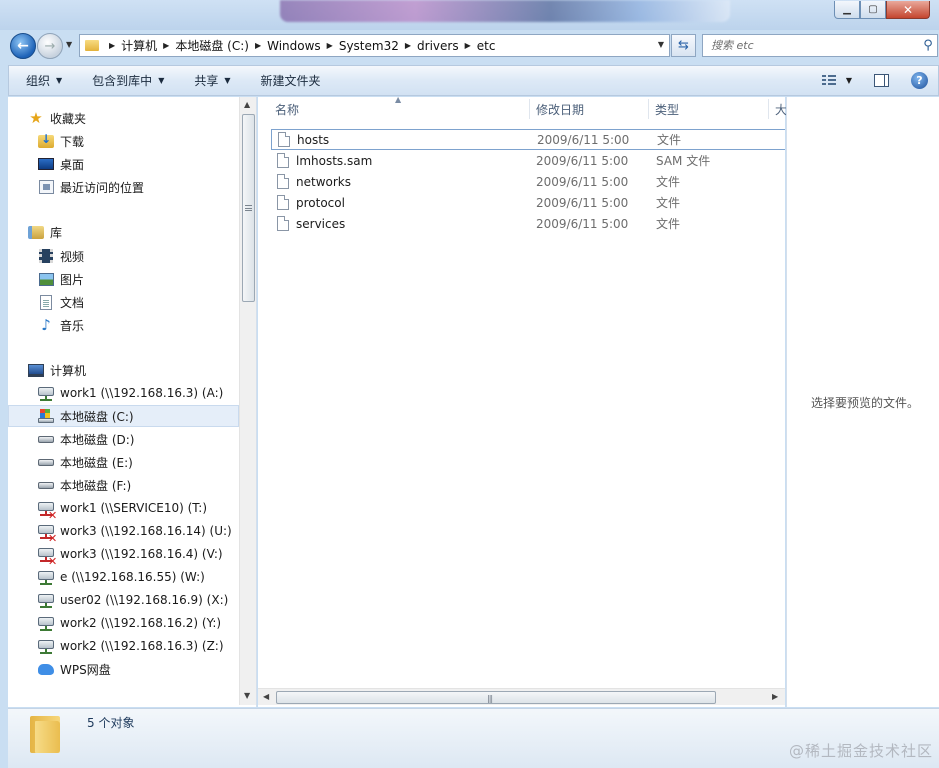 The image size is (939, 768). I want to click on nav-item-drive-d: 本地磁盘 (D:), so click(123, 439).